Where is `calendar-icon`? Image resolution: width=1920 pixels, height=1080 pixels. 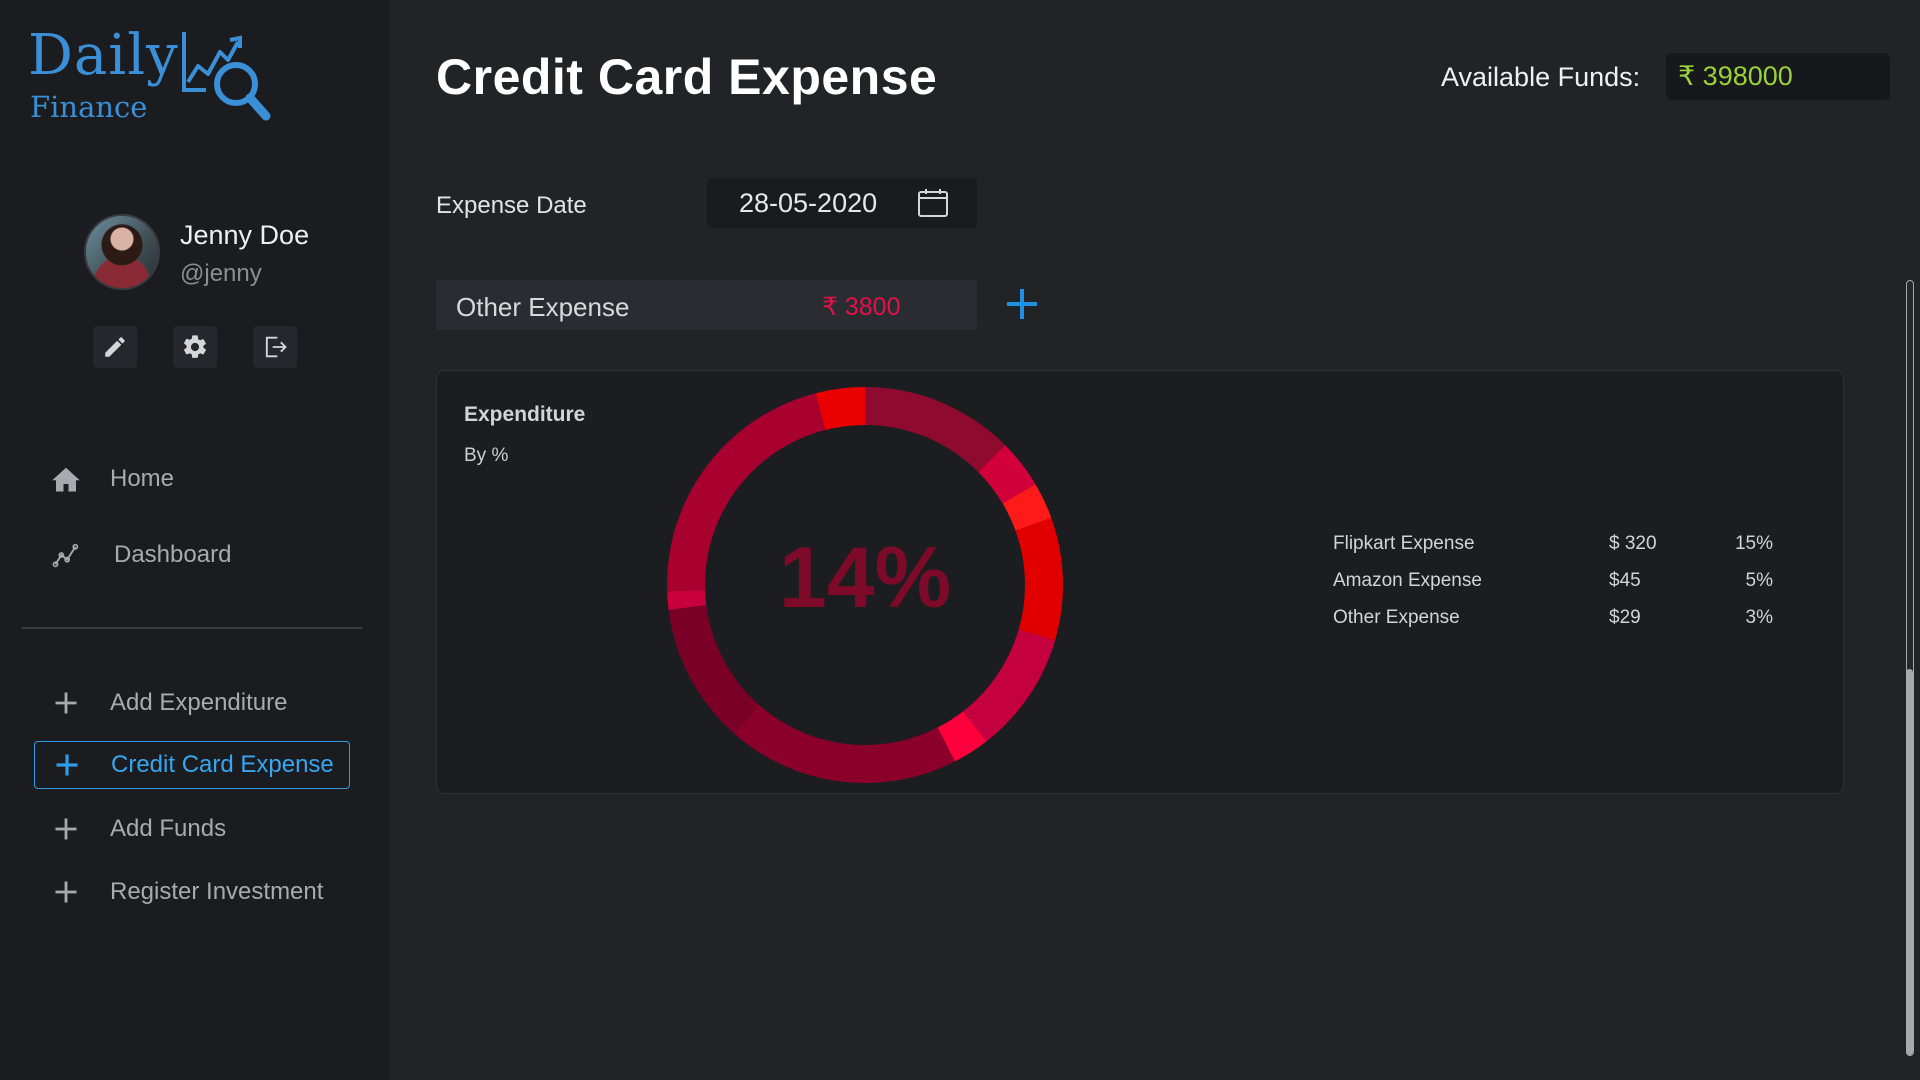
calendar-icon is located at coordinates (933, 203).